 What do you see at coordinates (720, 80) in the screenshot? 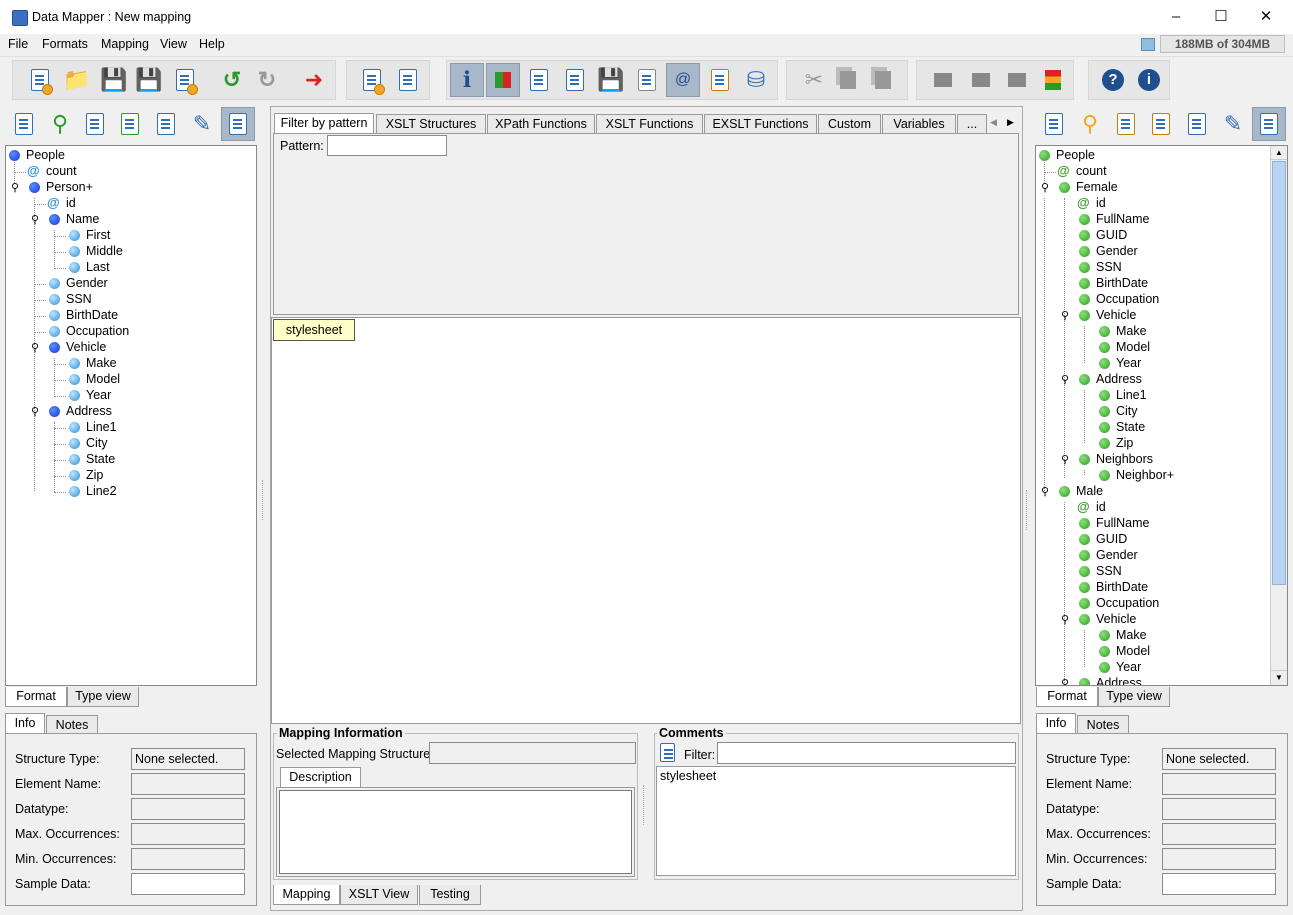
I see `table-view-icon` at bounding box center [720, 80].